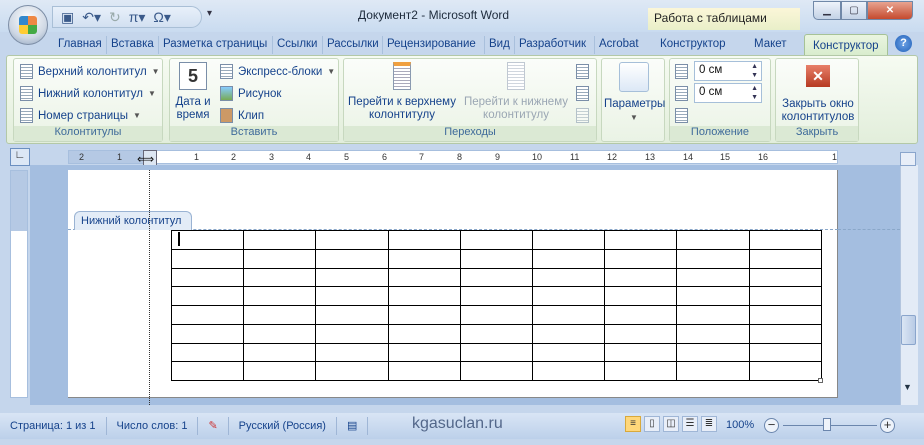 The width and height of the screenshot is (924, 445). I want to click on draft-icon: ≣, so click(709, 424).